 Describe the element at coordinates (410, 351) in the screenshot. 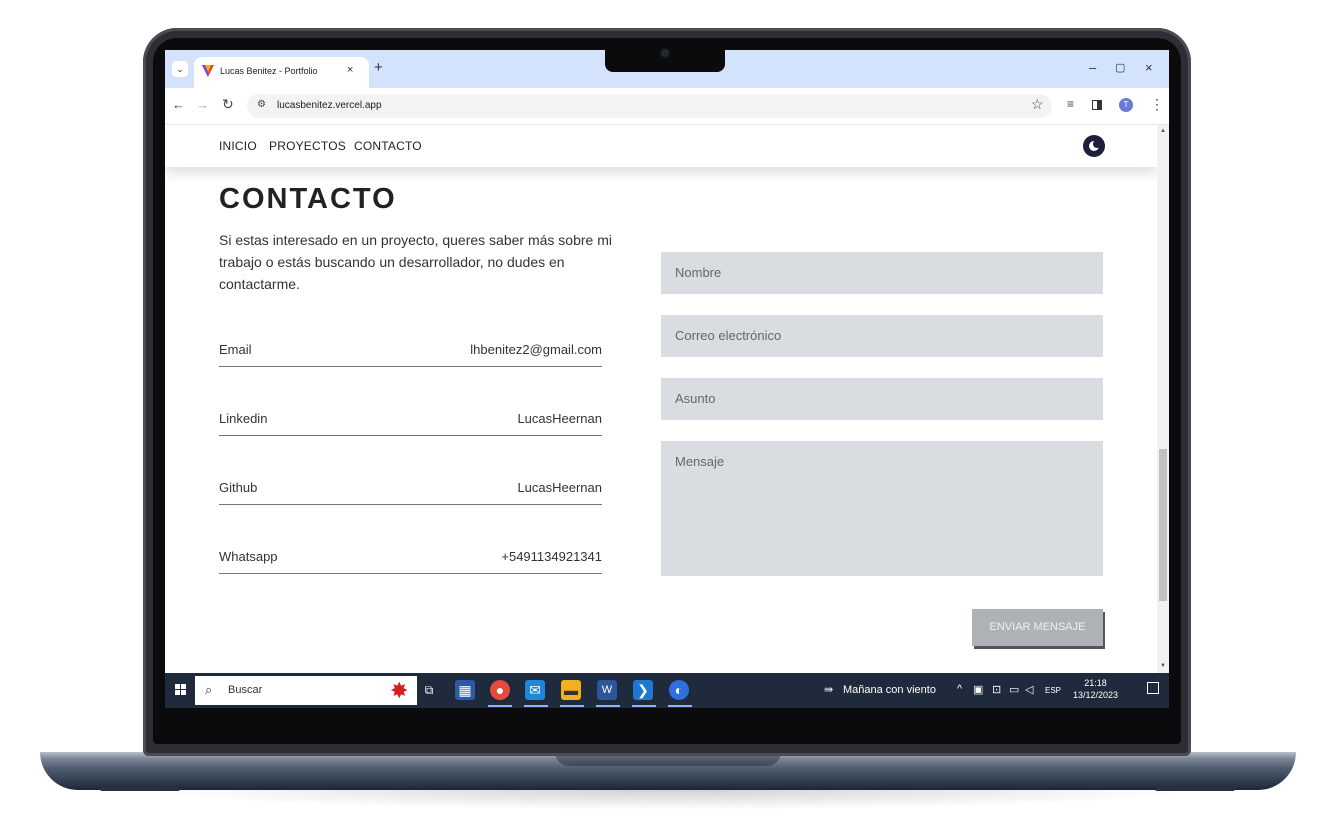

I see `contact-row-email: Email lhbenitez2@gmail.com` at that location.